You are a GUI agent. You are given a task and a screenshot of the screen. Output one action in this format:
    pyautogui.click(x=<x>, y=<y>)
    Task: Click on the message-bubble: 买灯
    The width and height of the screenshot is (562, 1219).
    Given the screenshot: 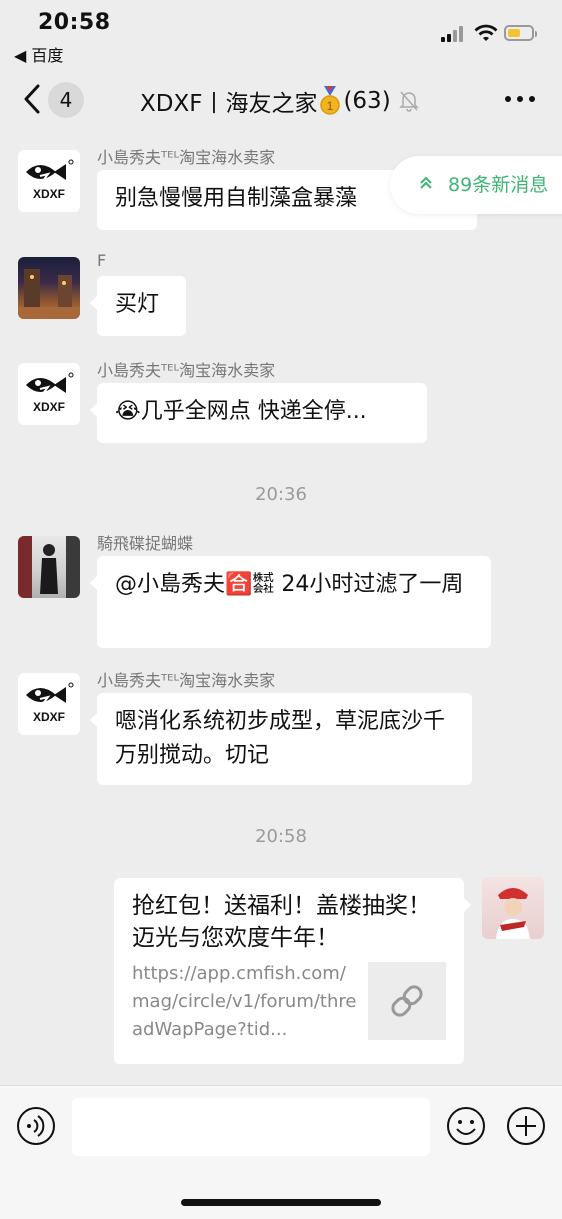 What is the action you would take?
    pyautogui.click(x=138, y=306)
    